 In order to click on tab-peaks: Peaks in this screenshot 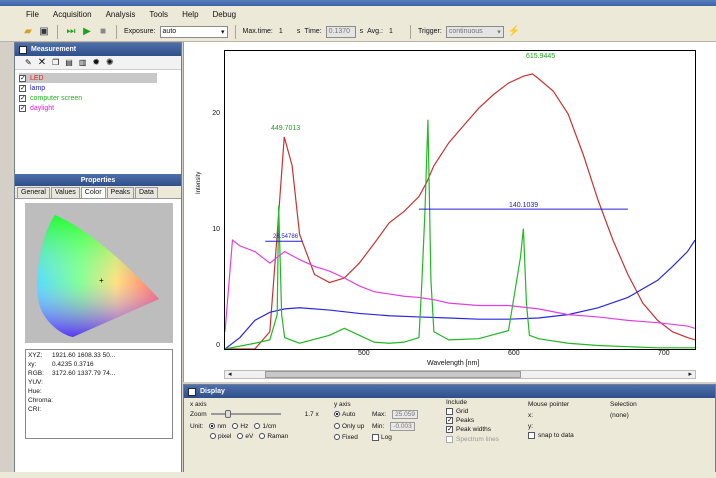, I will do `click(120, 192)`.